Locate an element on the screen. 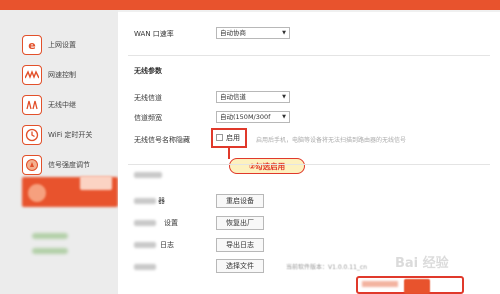 The width and height of the screenshot is (500, 294). bandwidth-label: 信道频宽 is located at coordinates (148, 118).